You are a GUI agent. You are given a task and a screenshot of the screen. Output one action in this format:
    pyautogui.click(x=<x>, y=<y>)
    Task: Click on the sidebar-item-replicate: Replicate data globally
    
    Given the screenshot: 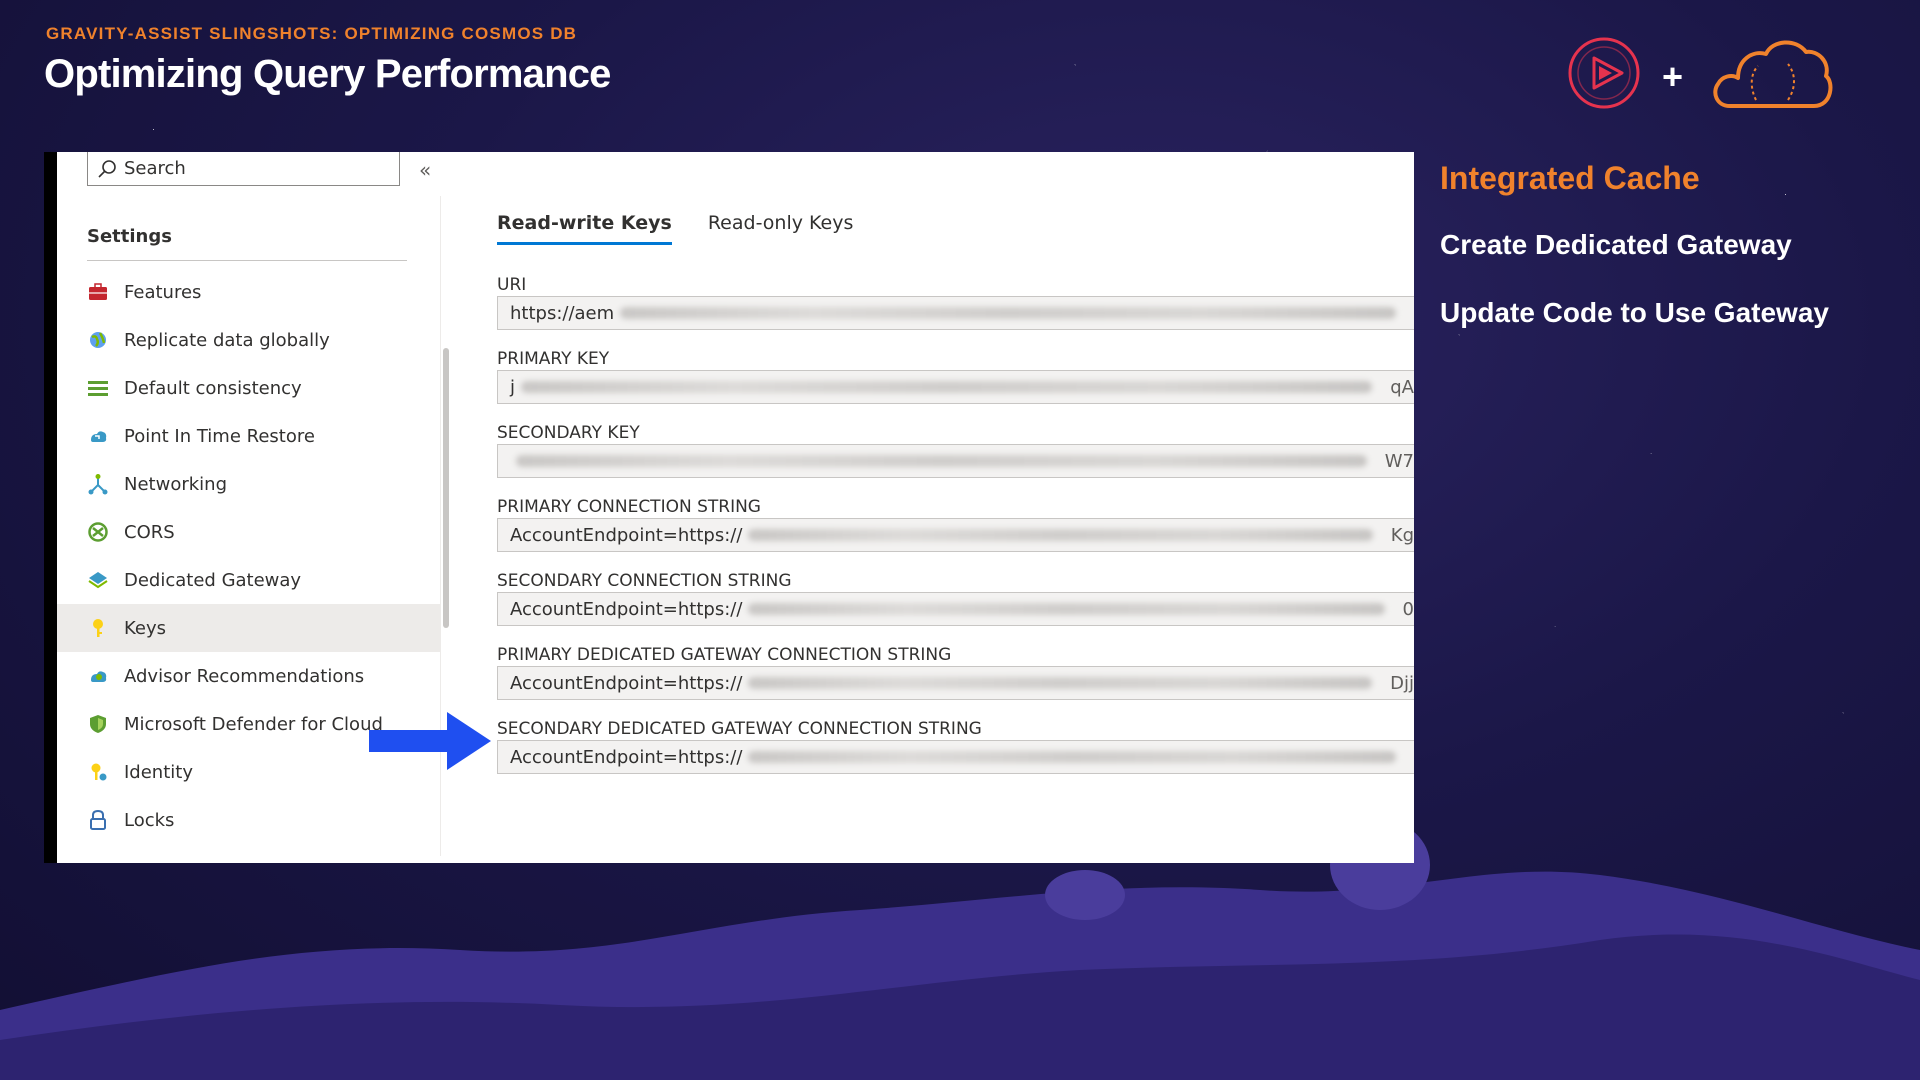 What is the action you would take?
    pyautogui.click(x=248, y=340)
    